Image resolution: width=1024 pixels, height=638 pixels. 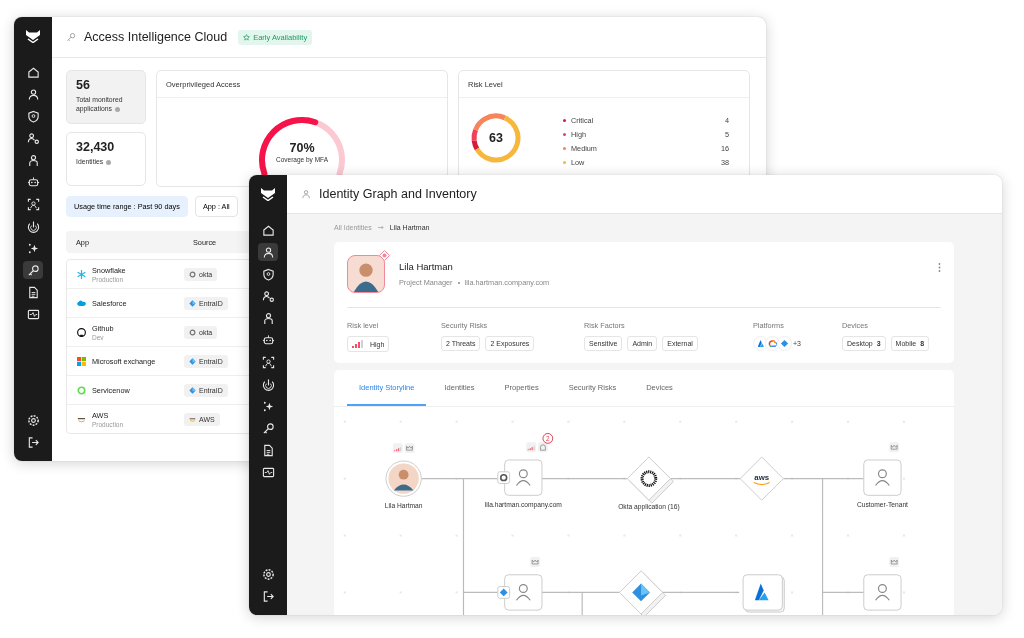 I want to click on gauge-value: 70%, so click(x=302, y=148).